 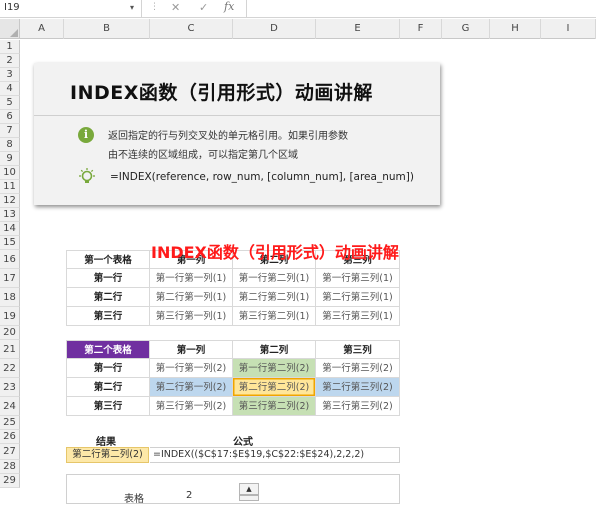 I want to click on row-header-12: 12, so click(x=10, y=201).